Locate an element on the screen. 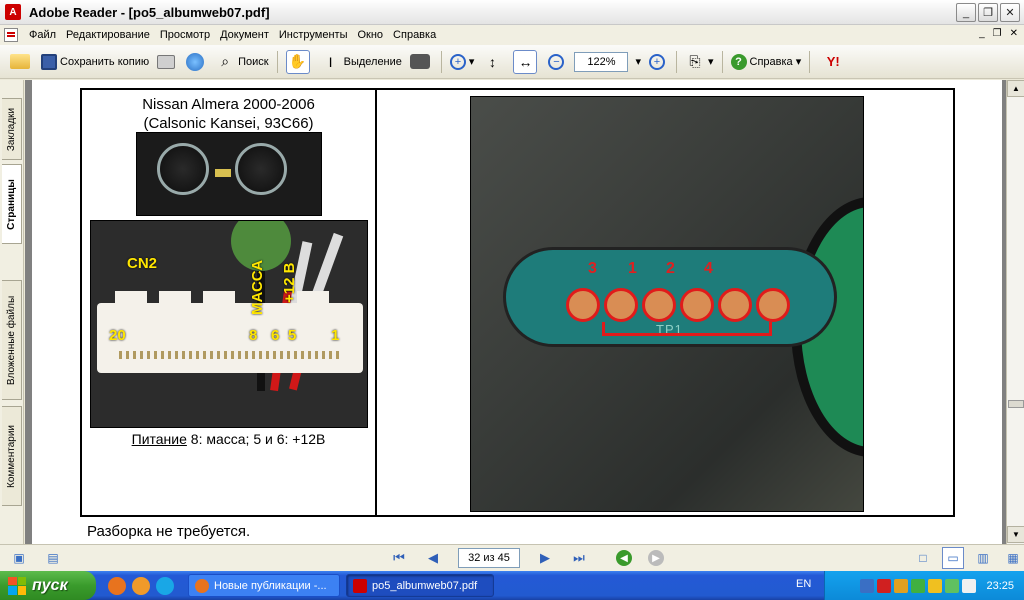 This screenshot has height=600, width=1024. adobe-reader-icon: A is located at coordinates (13, 12).